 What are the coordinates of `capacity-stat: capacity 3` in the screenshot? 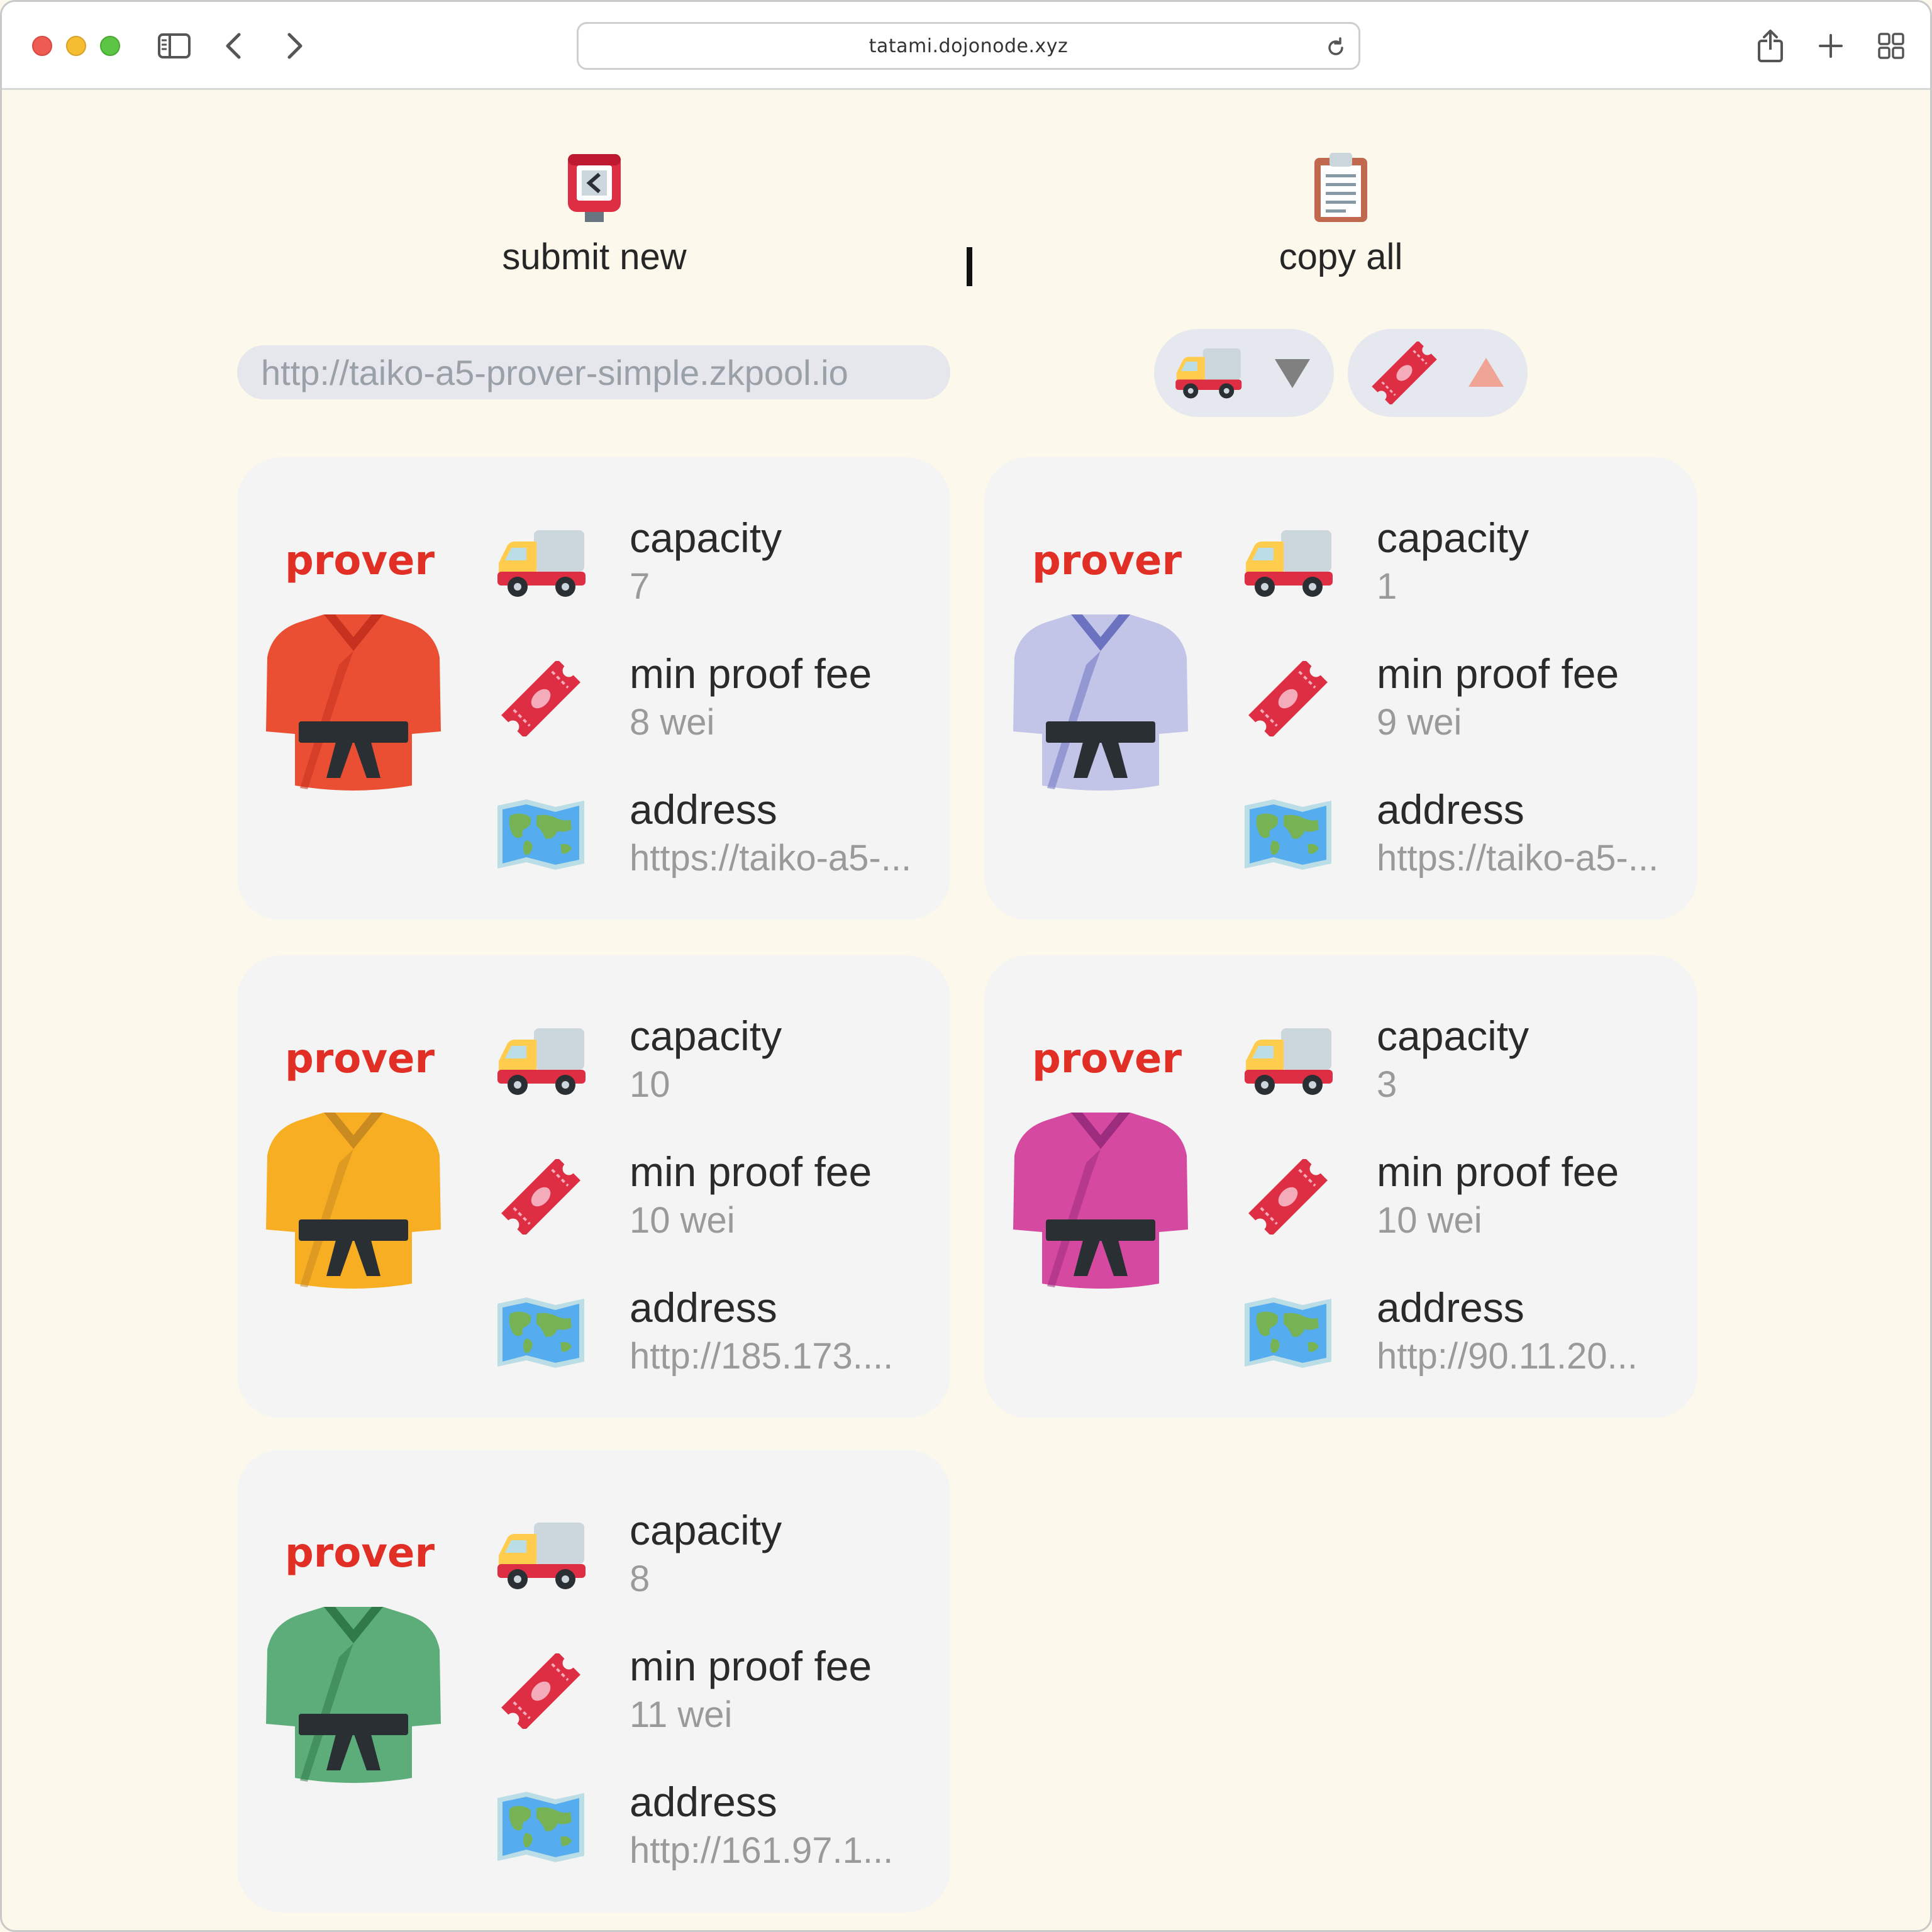 It's located at (1462, 1065).